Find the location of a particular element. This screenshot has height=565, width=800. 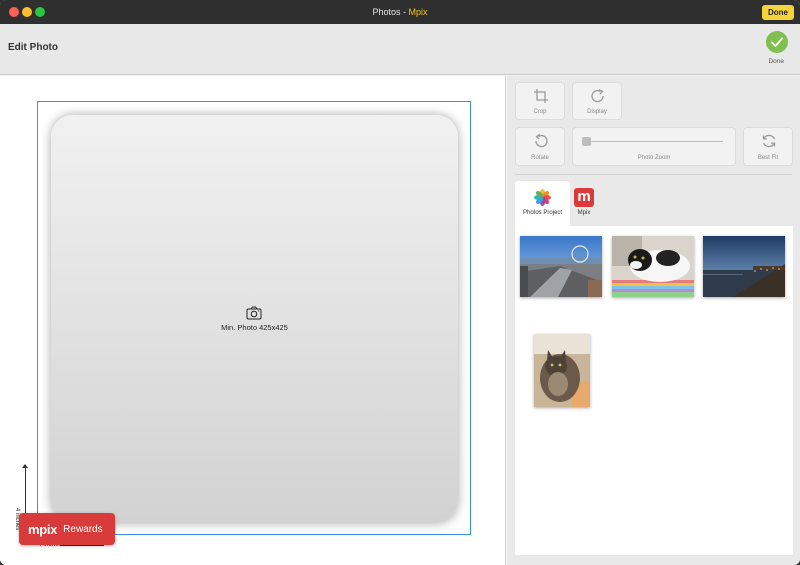

rotate-icon is located at coordinates (541, 140).